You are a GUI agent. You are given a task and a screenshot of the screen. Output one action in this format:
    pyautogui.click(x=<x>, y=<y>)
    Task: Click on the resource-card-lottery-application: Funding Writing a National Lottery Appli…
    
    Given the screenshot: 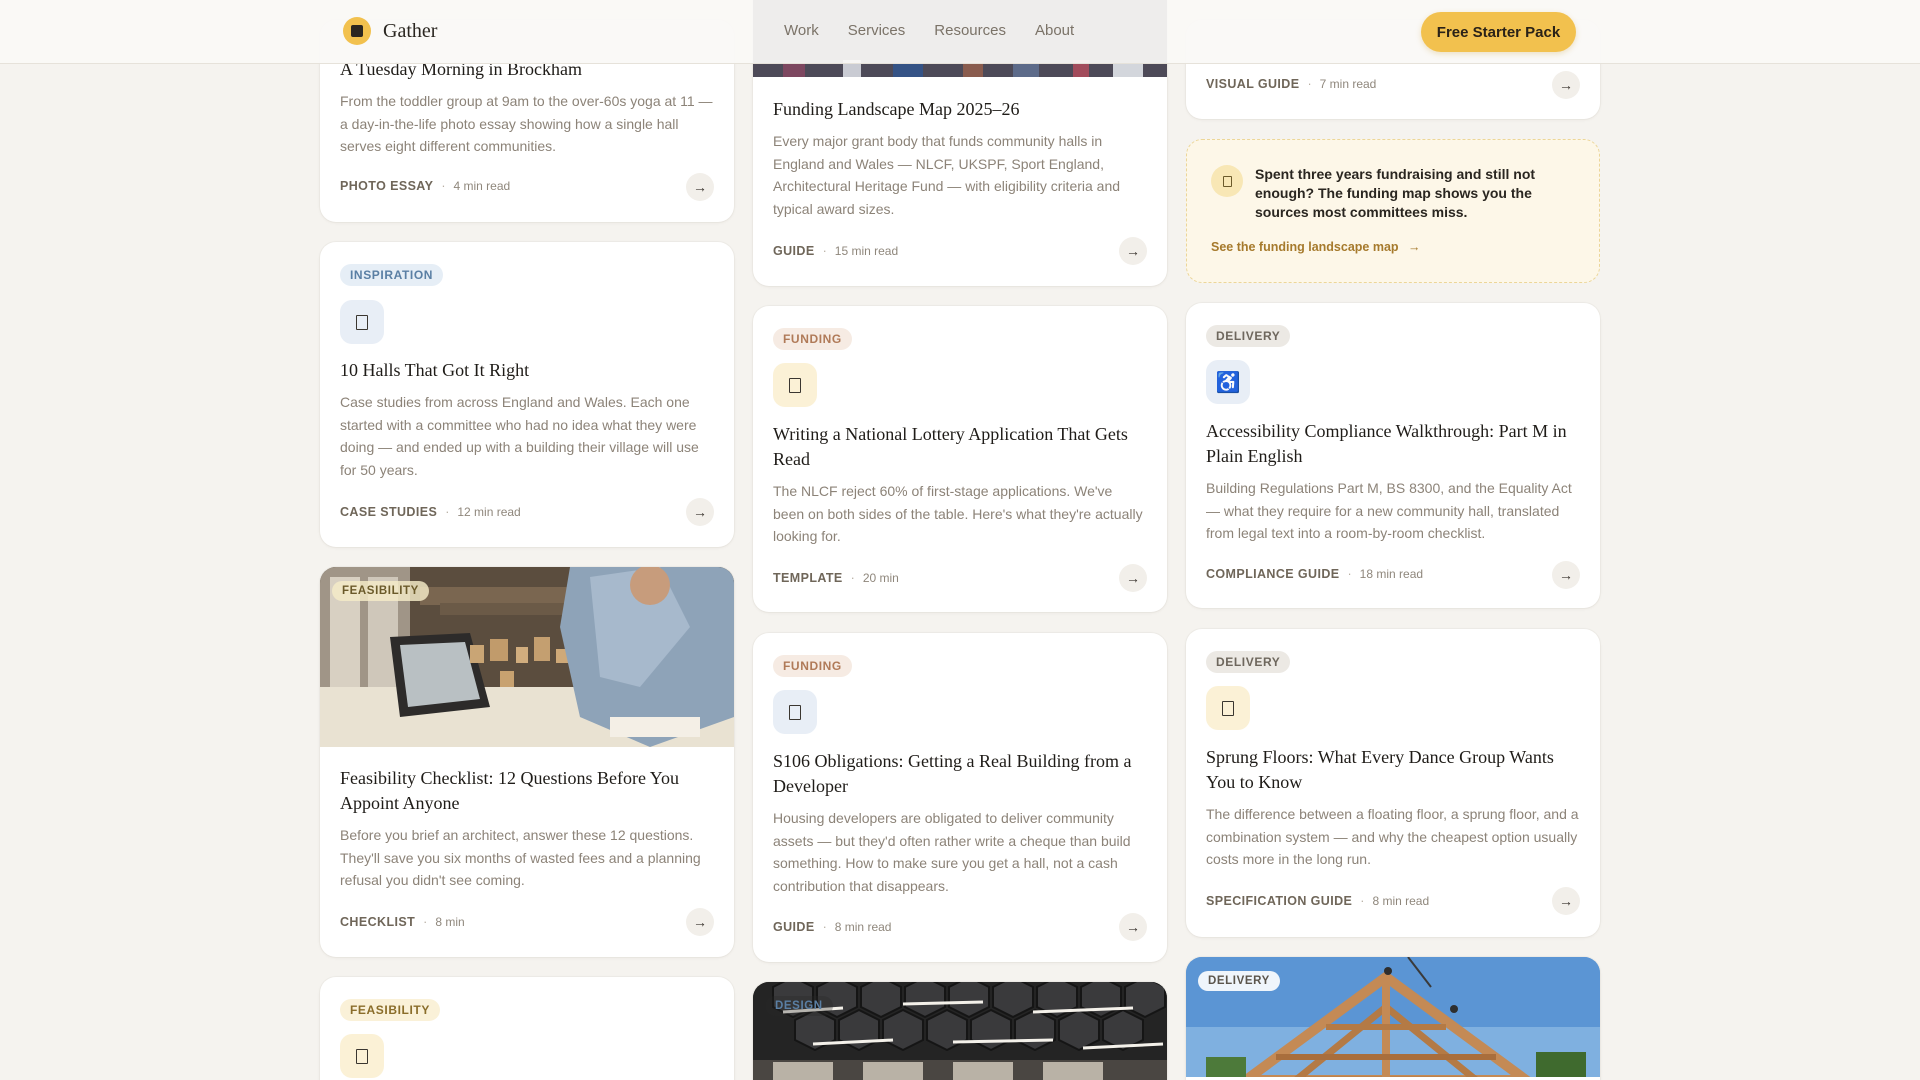 What is the action you would take?
    pyautogui.click(x=960, y=459)
    